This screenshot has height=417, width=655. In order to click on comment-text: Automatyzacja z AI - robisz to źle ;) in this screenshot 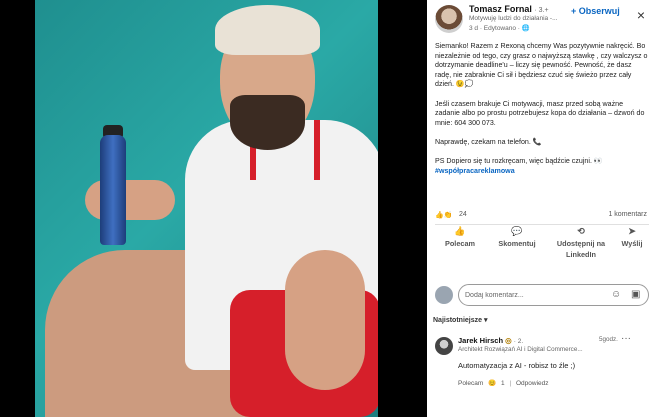, I will do `click(517, 365)`.